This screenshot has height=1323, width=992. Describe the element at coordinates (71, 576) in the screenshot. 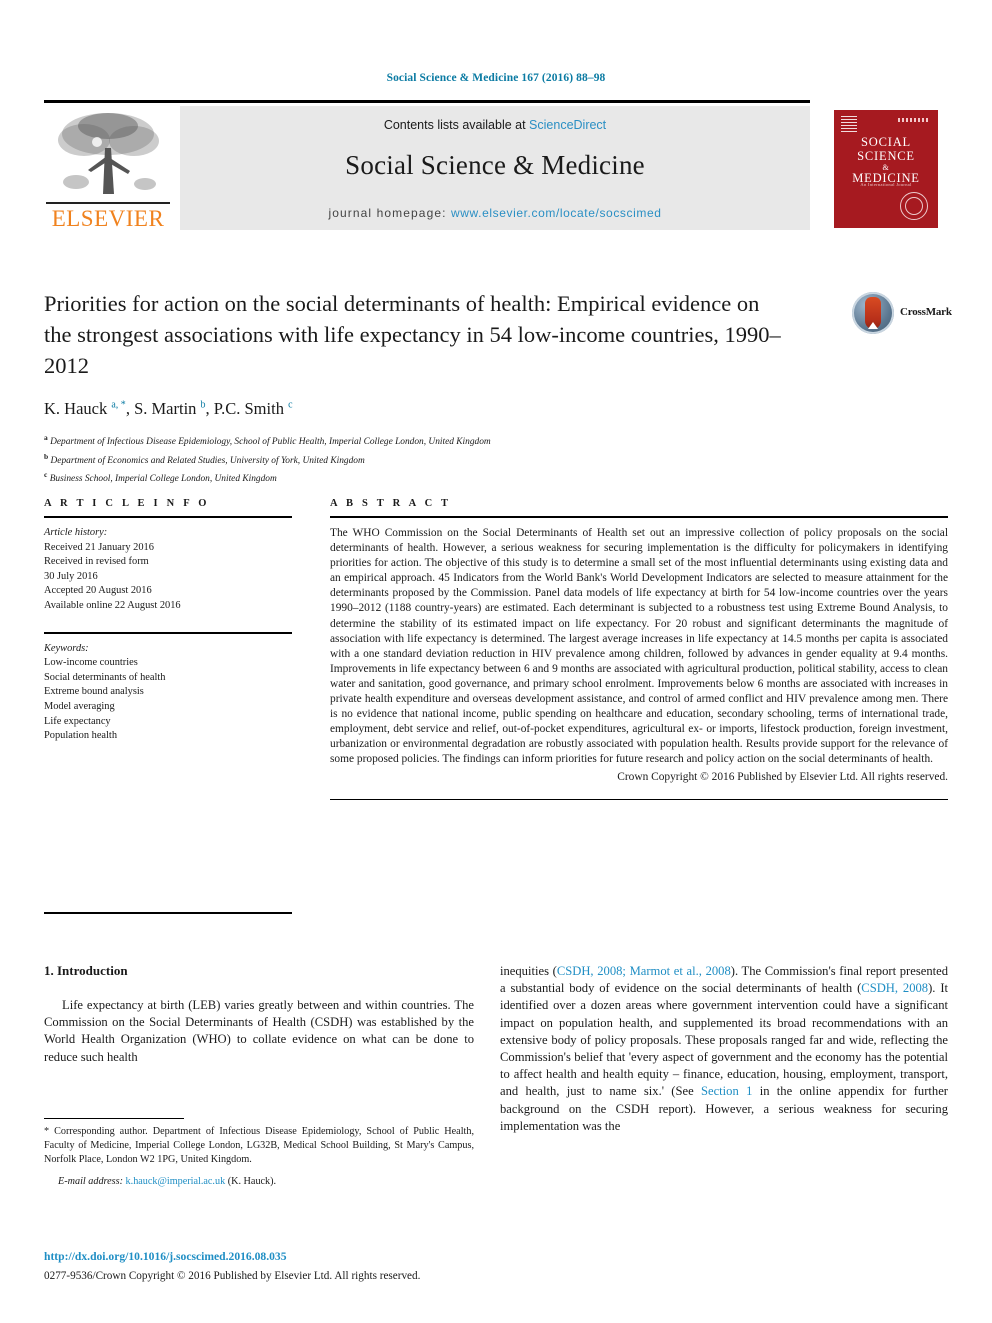

I see `article-history-2: 30 July 2016` at that location.